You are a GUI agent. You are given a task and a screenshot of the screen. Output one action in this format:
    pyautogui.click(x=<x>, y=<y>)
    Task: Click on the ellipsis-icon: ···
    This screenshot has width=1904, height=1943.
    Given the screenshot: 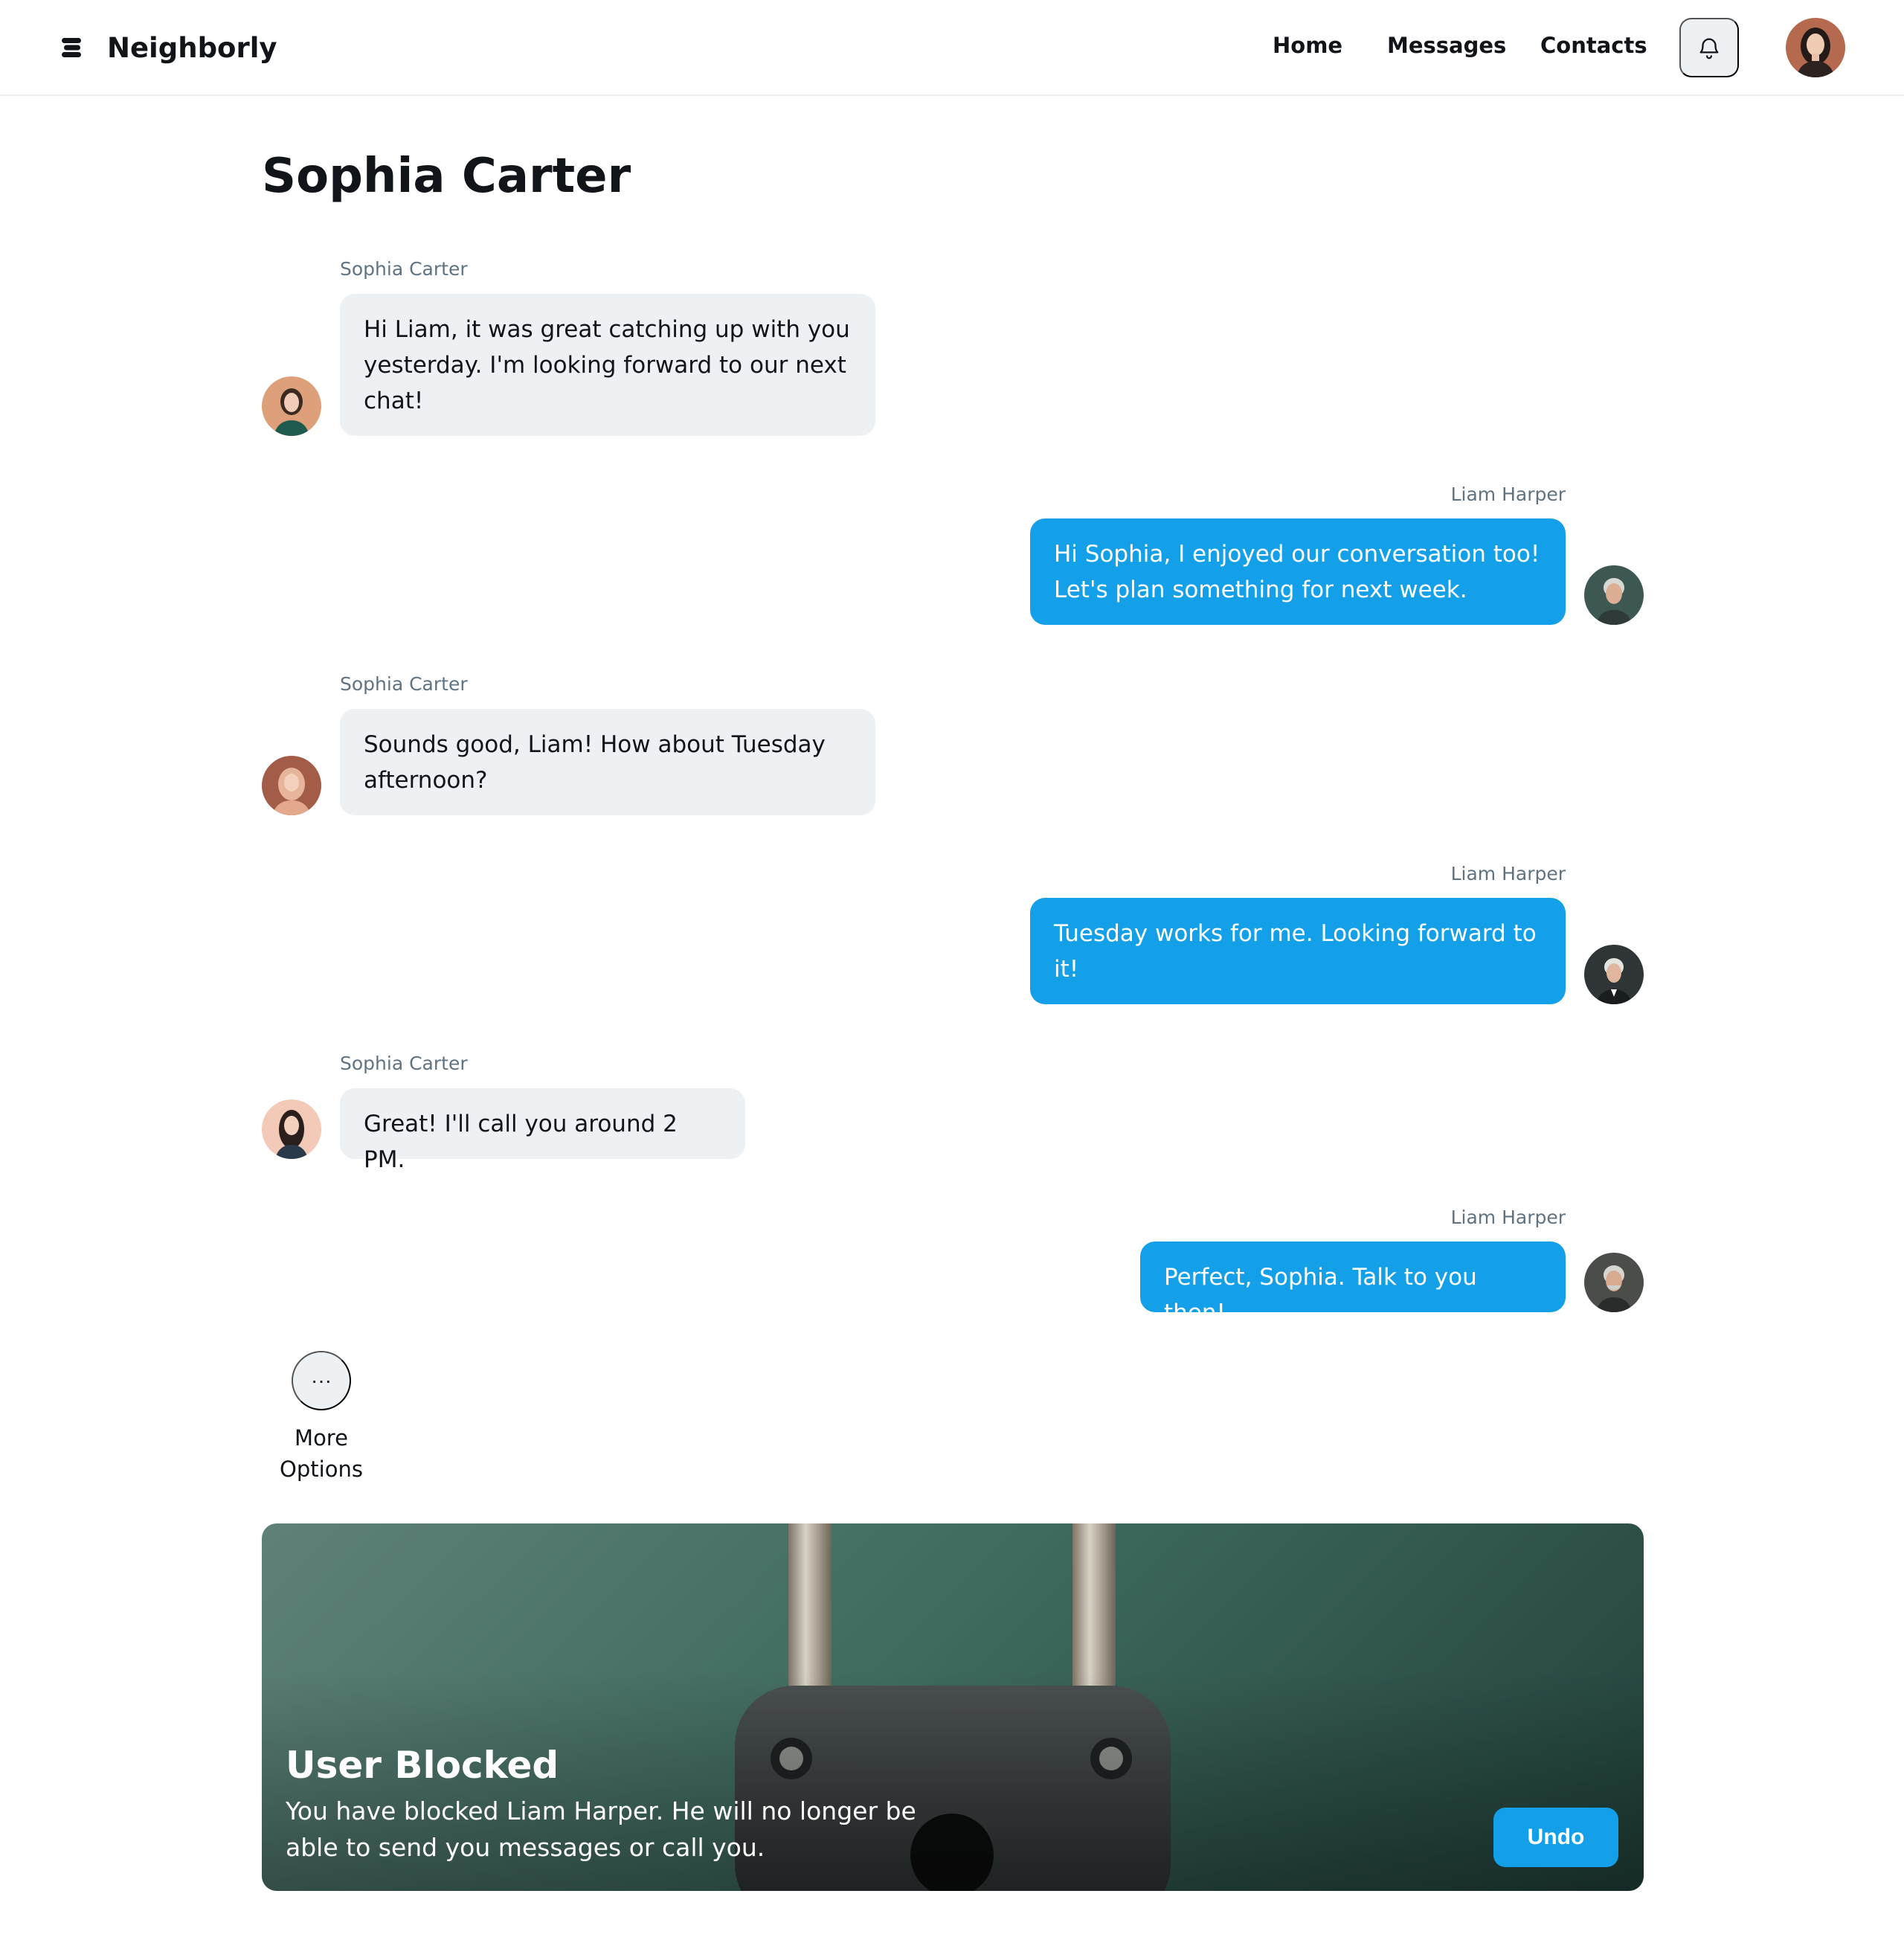 What is the action you would take?
    pyautogui.click(x=322, y=1380)
    